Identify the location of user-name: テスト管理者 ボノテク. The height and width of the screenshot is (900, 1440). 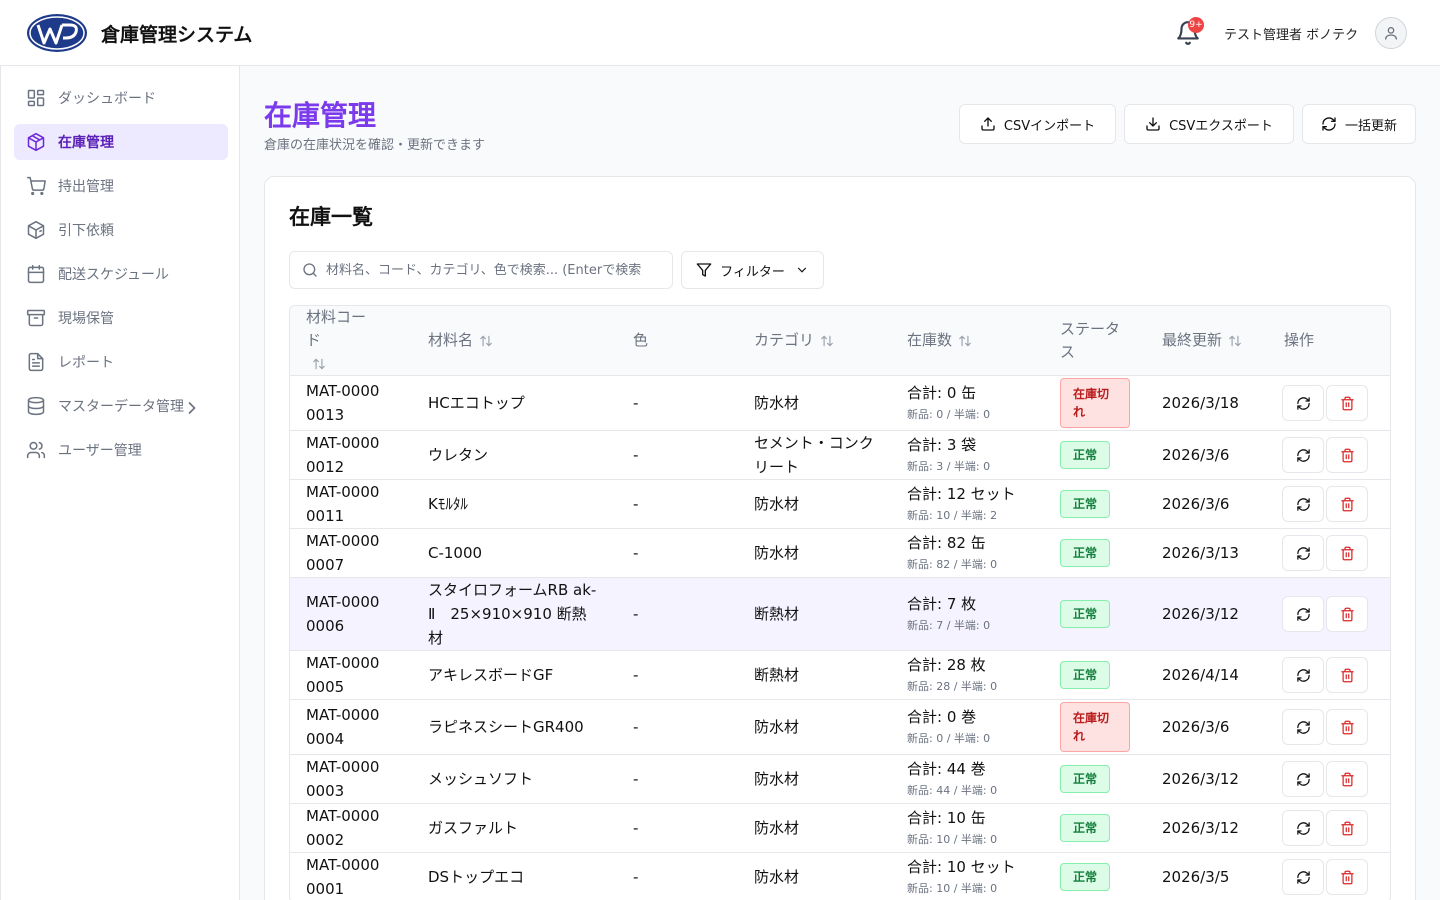
(1291, 33).